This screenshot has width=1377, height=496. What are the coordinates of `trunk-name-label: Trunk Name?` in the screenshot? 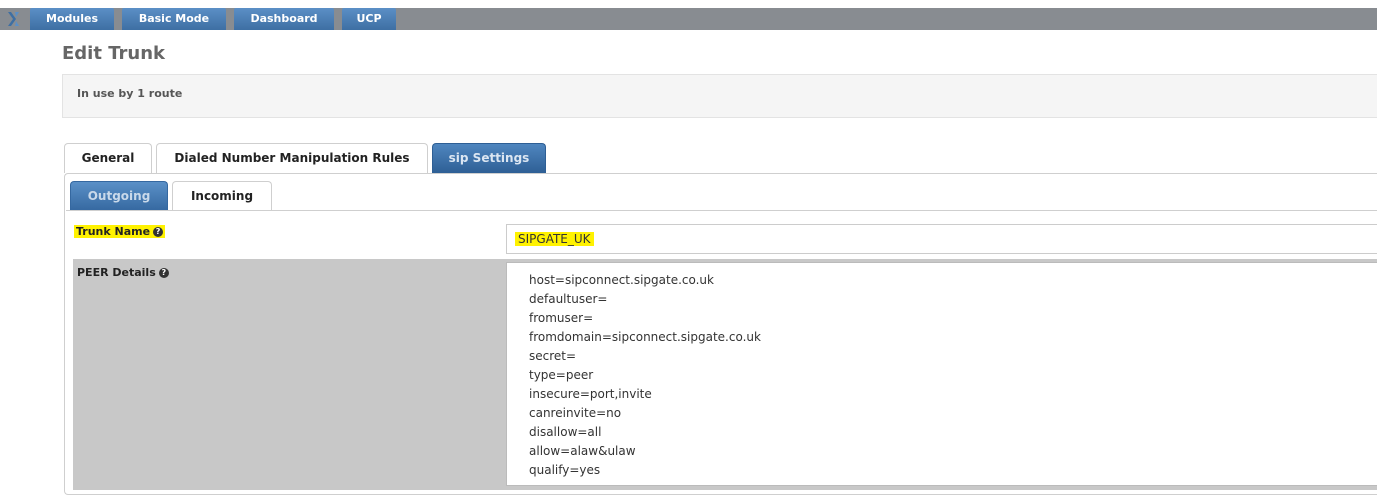 It's located at (120, 231).